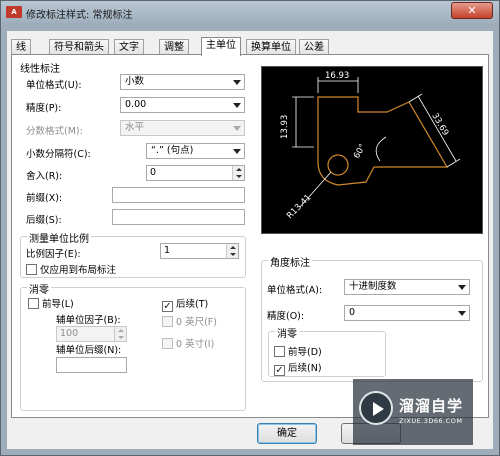 The width and height of the screenshot is (500, 456). I want to click on zero-inches-label: 0 英寸(I), so click(195, 344).